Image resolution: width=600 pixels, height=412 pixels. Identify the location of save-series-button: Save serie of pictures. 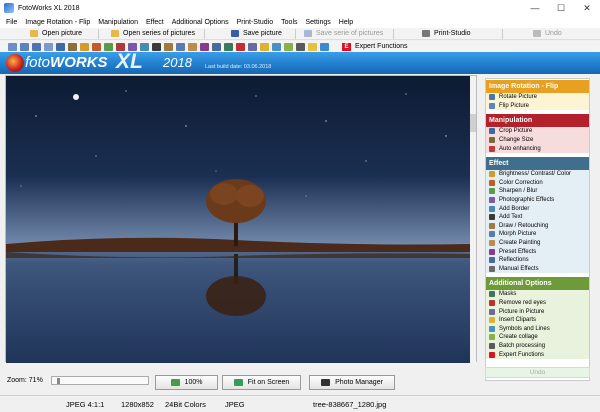
(344, 33).